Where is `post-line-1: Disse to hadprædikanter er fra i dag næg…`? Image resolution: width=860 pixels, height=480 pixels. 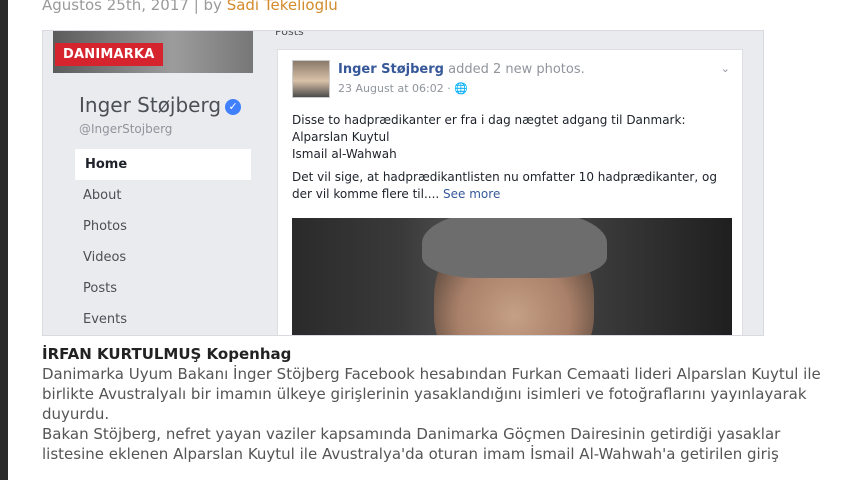 post-line-1: Disse to hadprædikanter er fra i dag næg… is located at coordinates (489, 120).